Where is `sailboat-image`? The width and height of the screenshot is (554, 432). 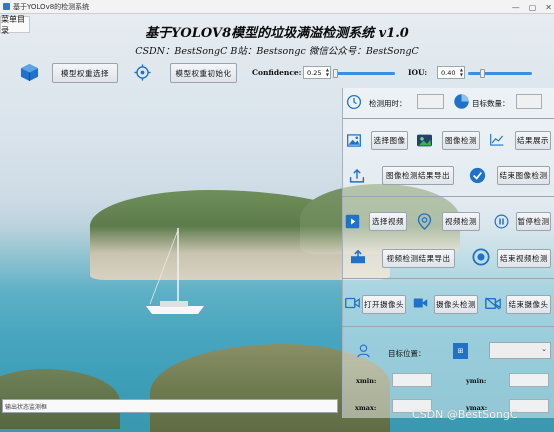
sailboat-image is located at coordinates (175, 271).